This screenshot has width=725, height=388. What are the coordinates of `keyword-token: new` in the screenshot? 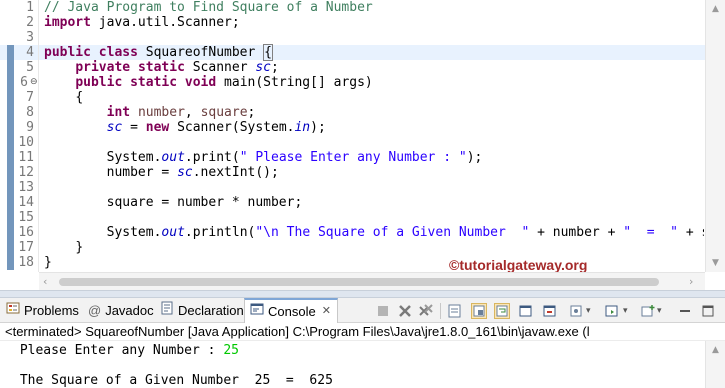 It's located at (157, 127).